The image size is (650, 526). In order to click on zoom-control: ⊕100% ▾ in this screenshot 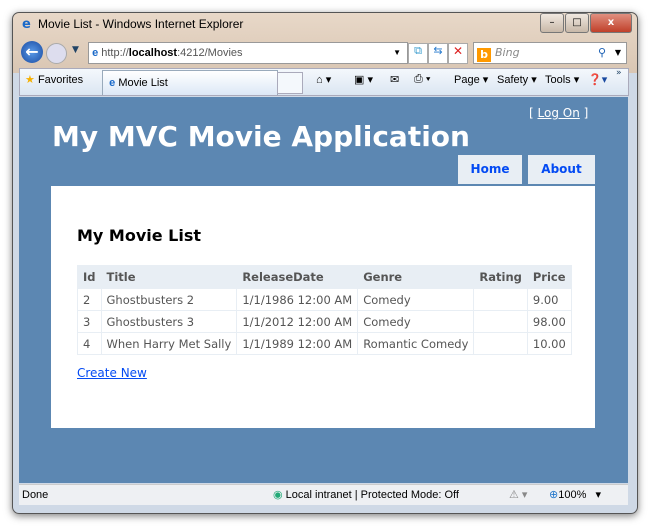, I will do `click(575, 495)`.